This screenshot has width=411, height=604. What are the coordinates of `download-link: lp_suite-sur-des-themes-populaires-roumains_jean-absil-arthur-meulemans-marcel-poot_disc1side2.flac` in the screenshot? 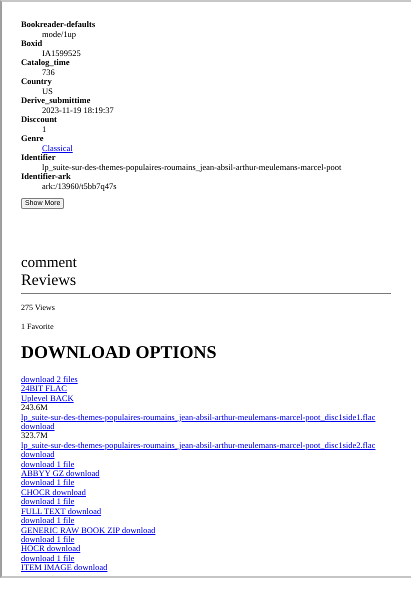 It's located at (198, 445).